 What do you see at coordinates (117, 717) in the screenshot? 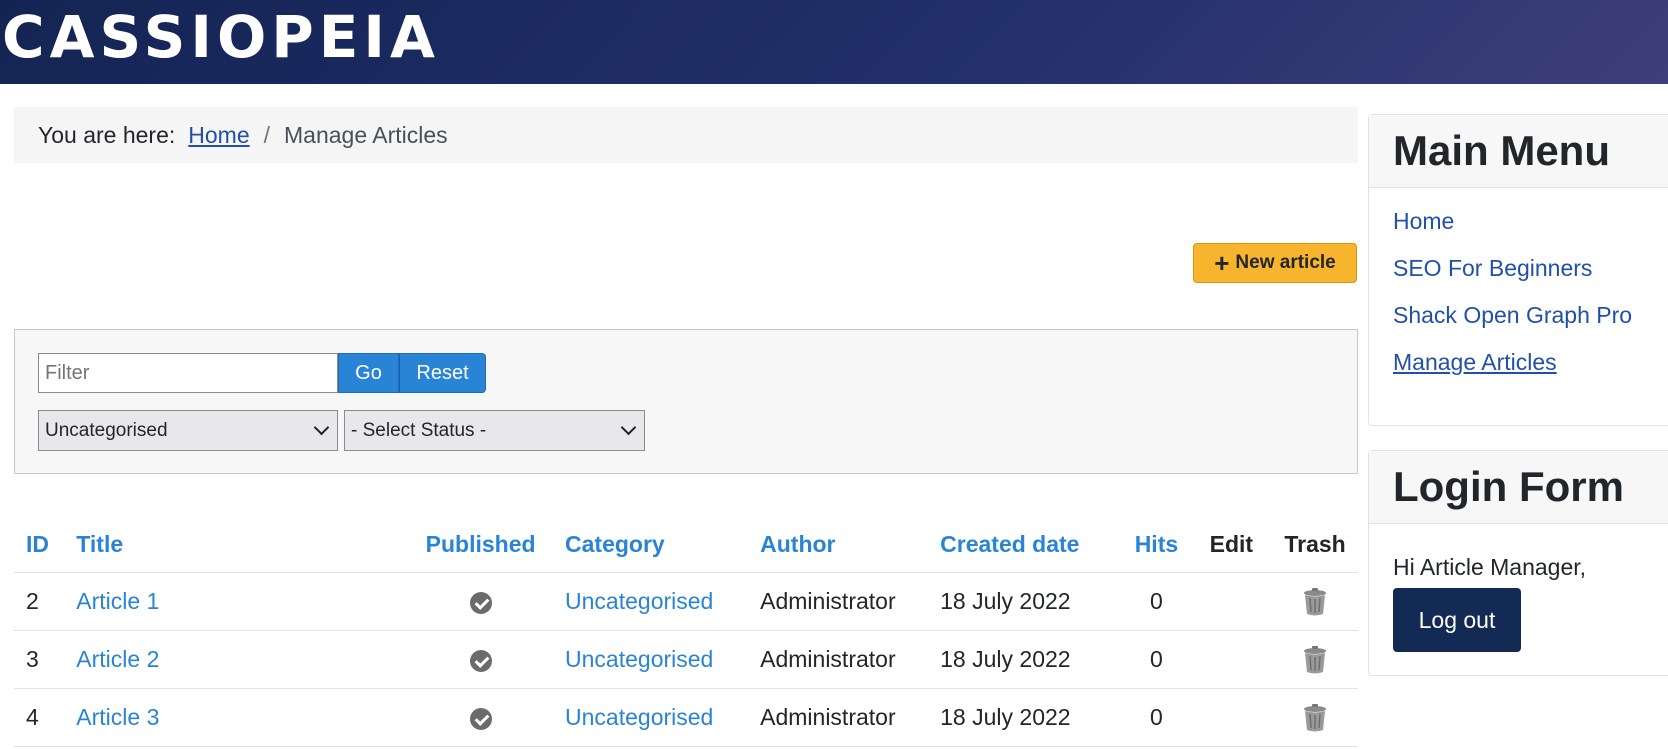
I see `article-title-link: Article 3` at bounding box center [117, 717].